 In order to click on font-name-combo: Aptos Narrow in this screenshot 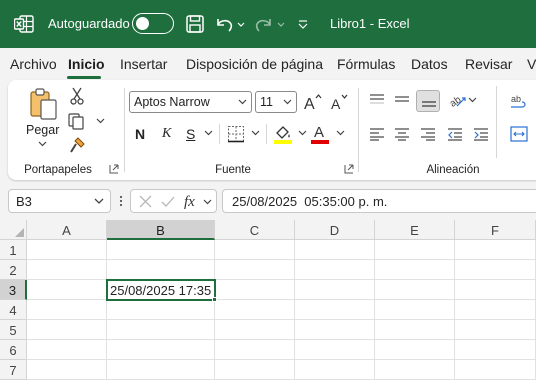, I will do `click(190, 102)`.